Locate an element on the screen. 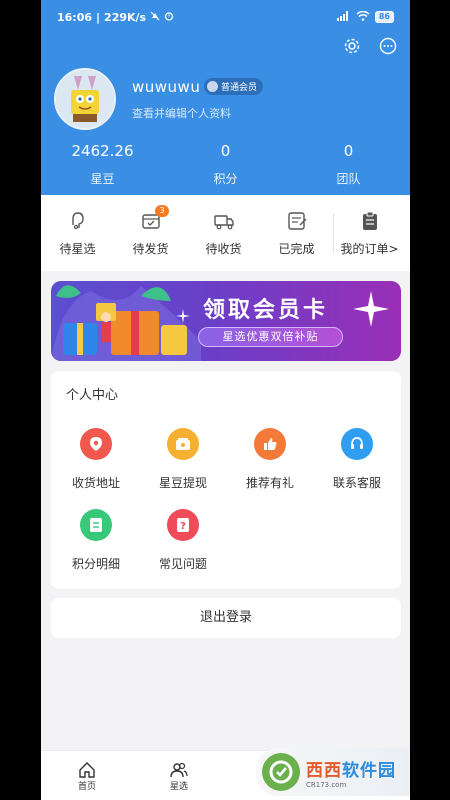  status-network-speed: 229K/s is located at coordinates (125, 17).